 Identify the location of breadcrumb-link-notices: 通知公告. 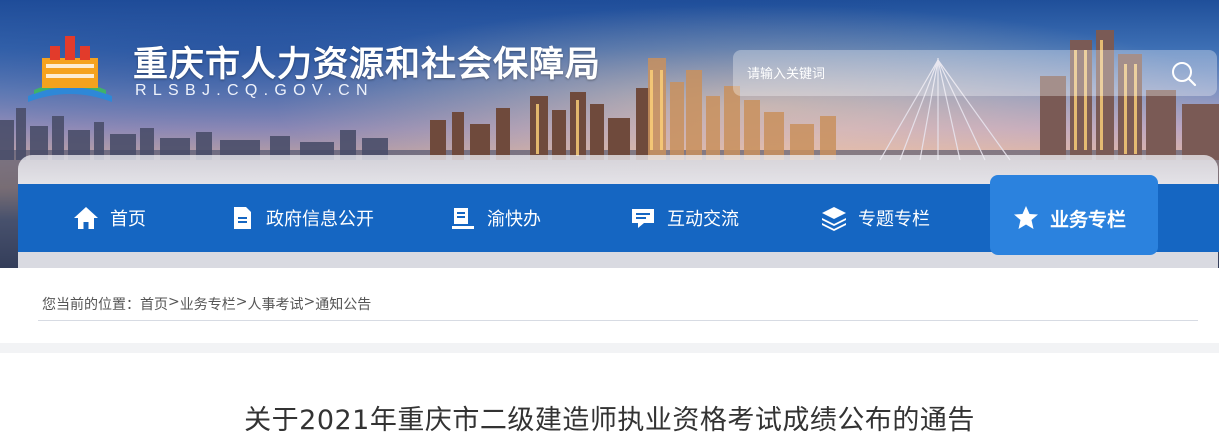
(343, 304).